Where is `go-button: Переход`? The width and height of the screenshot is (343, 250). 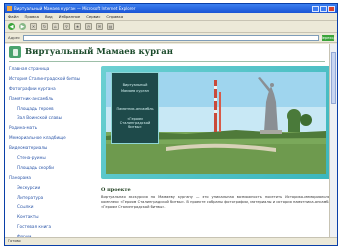 go-button: Переход is located at coordinates (328, 37).